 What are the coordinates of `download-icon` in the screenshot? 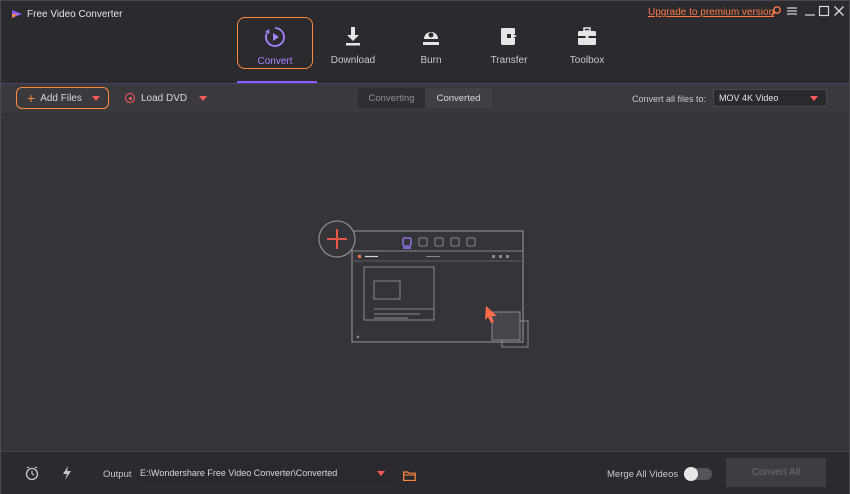 It's located at (353, 37).